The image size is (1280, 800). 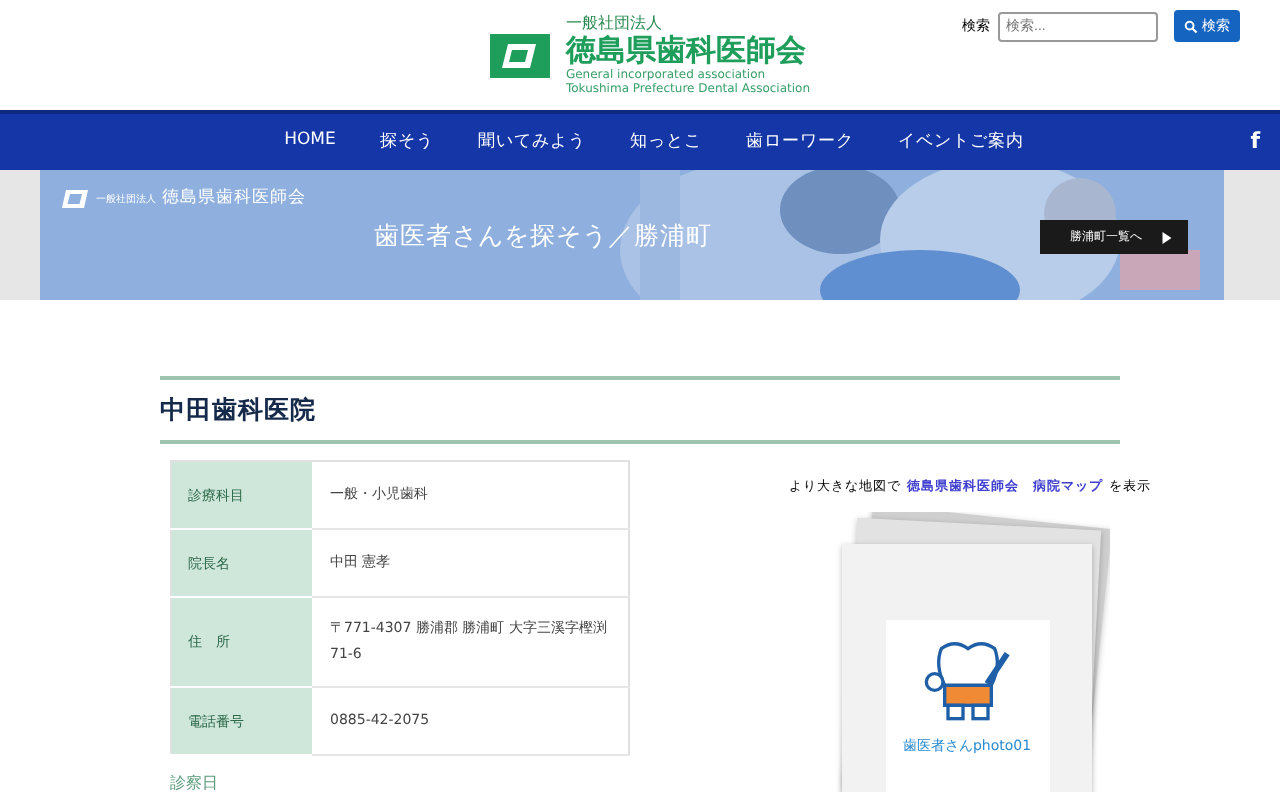 What do you see at coordinates (310, 142) in the screenshot?
I see `nav-link: HOME` at bounding box center [310, 142].